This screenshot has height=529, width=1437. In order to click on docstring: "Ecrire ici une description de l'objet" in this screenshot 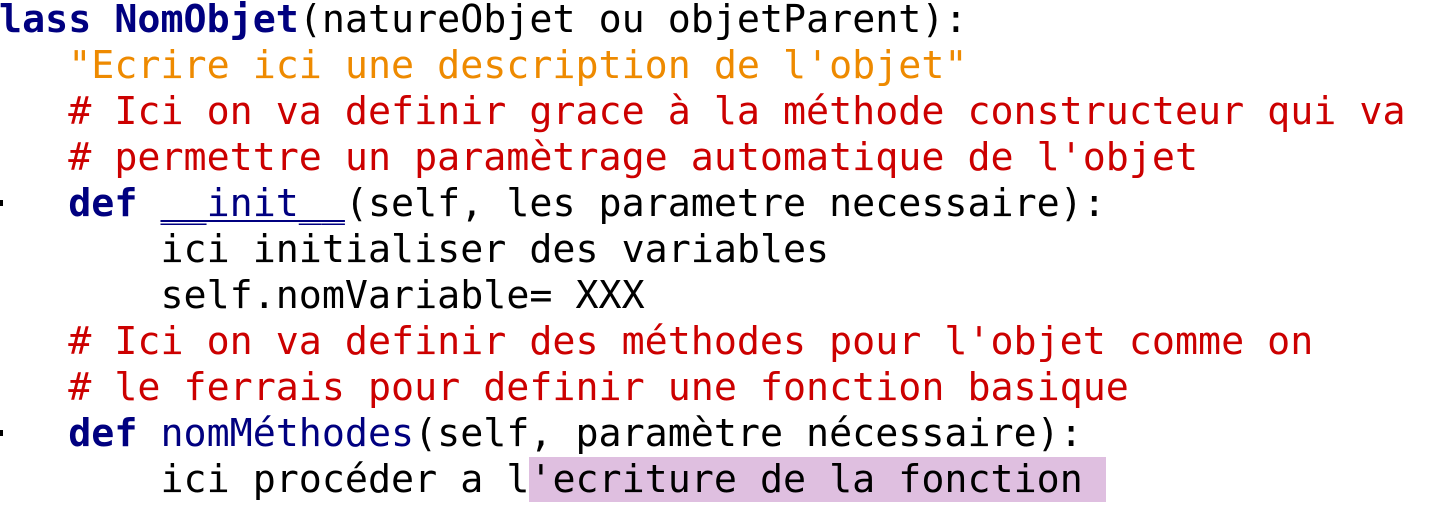, I will do `click(518, 65)`.